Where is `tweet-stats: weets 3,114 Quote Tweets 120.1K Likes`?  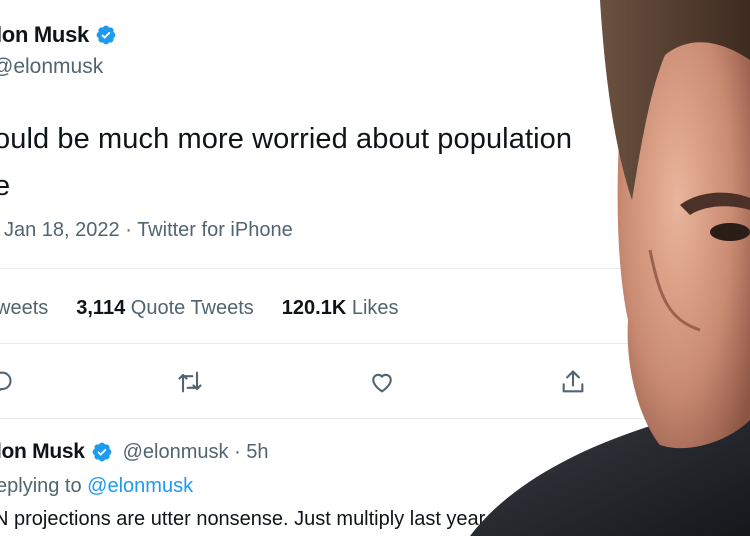 tweet-stats: weets 3,114 Quote Tweets 120.1K Likes is located at coordinates (213, 308).